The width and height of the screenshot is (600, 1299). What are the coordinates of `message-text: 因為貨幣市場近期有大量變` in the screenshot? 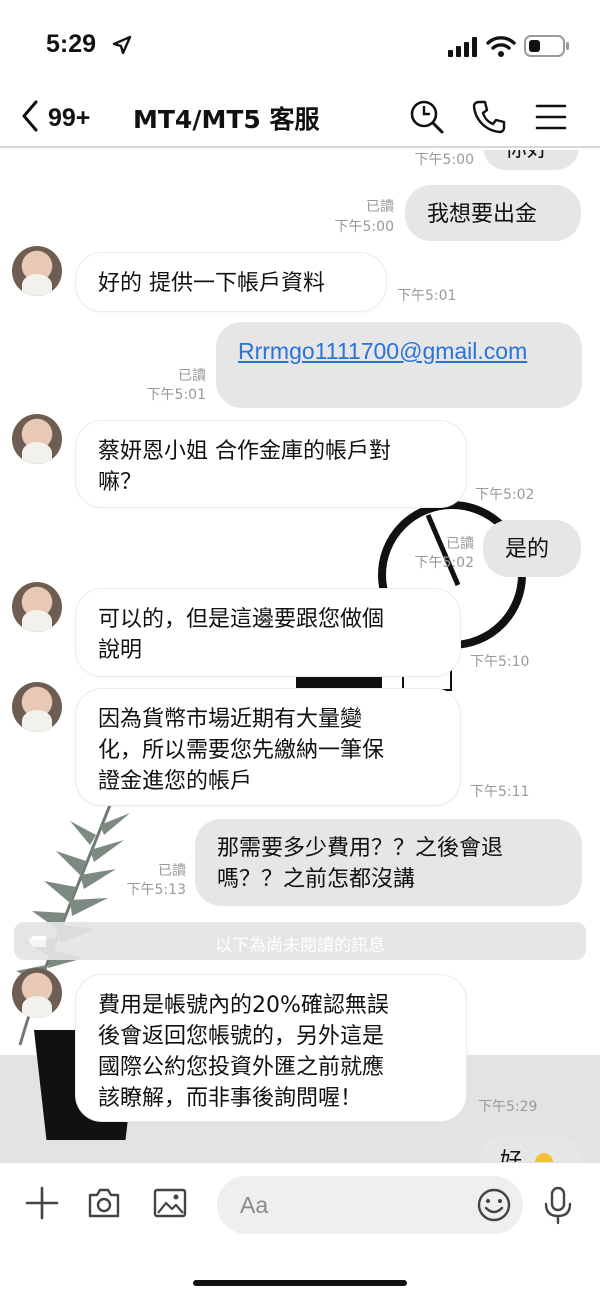 It's located at (230, 719).